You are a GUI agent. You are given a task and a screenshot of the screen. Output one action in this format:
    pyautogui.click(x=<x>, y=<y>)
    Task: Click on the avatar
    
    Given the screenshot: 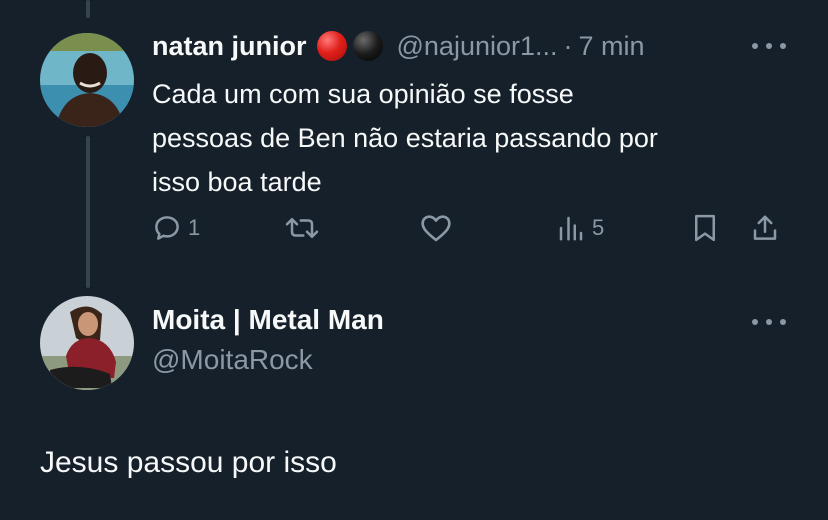 What is the action you would take?
    pyautogui.click(x=87, y=80)
    